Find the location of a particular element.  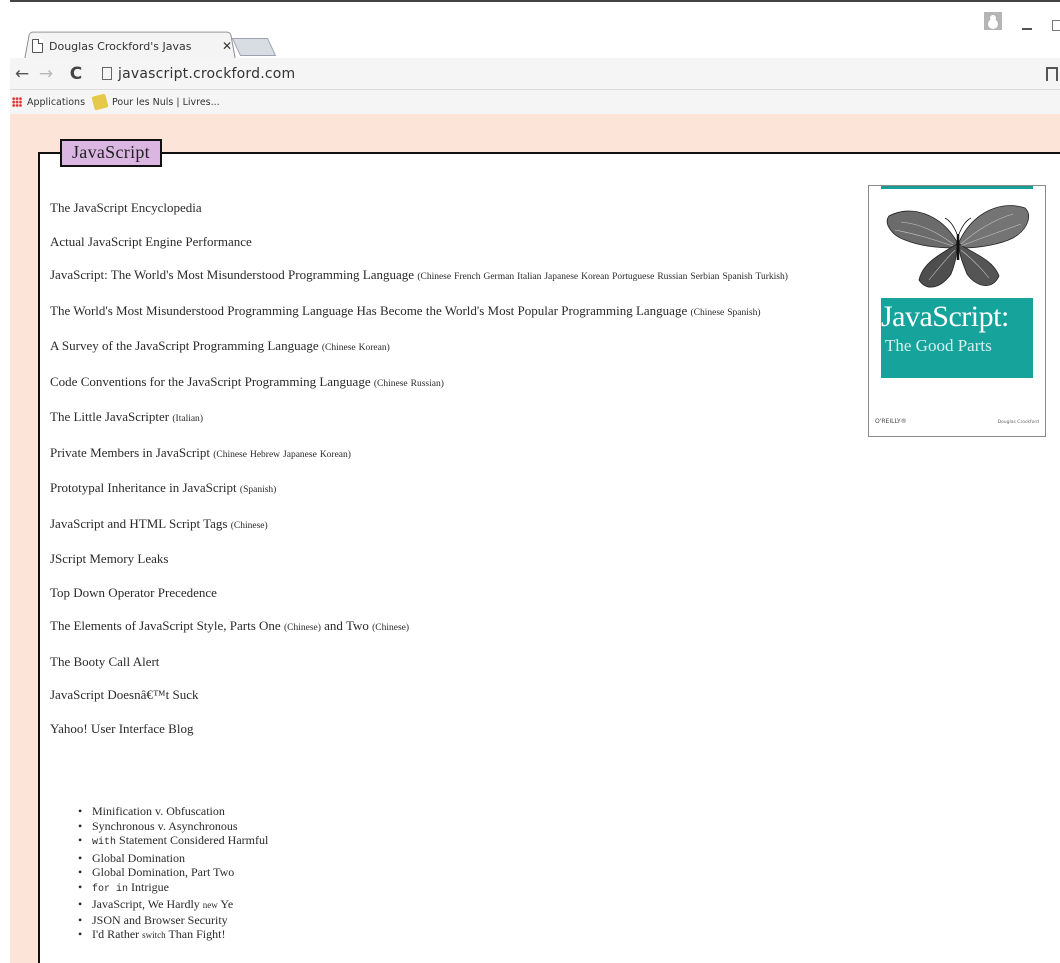

article-link: JScript Memory Leaks is located at coordinates (109, 558).